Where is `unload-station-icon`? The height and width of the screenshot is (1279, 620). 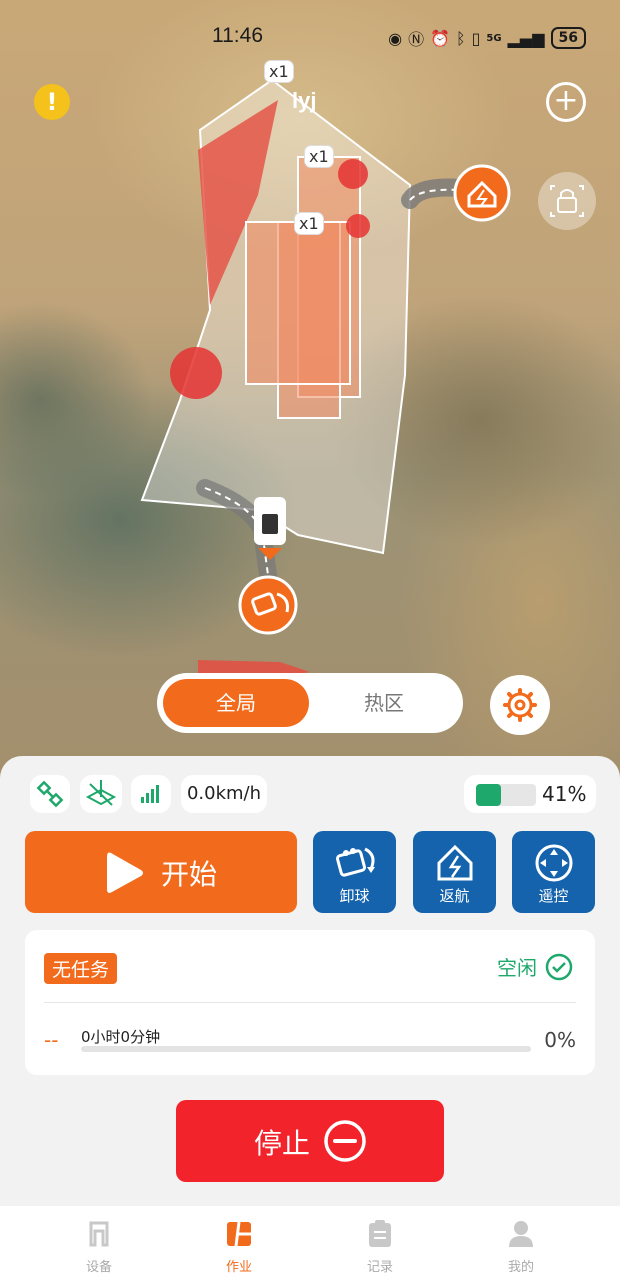
unload-station-icon is located at coordinates (268, 605).